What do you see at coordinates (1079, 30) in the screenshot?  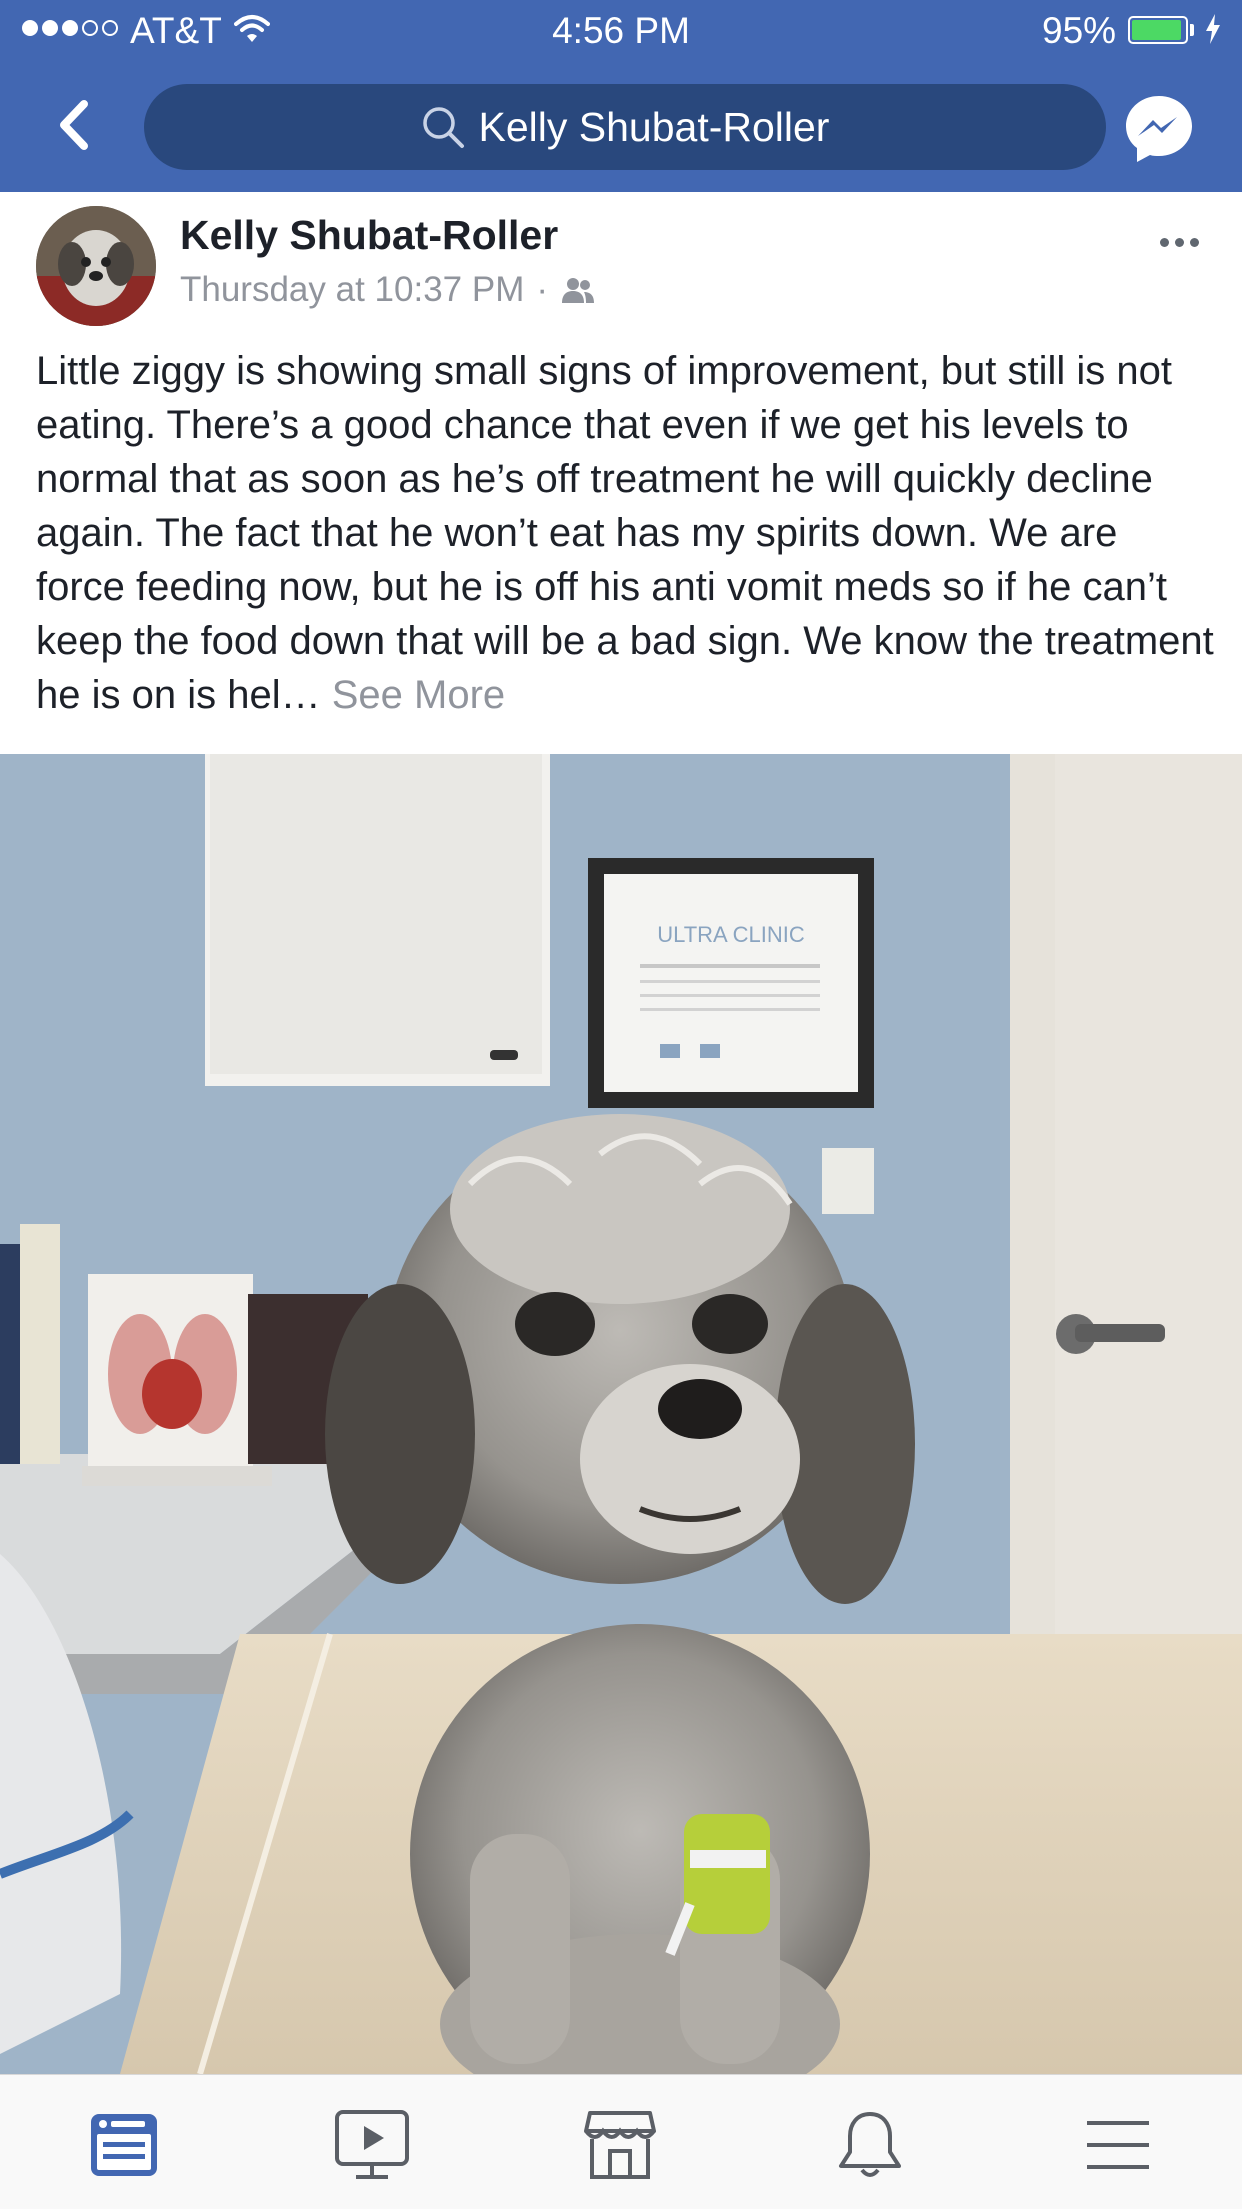 I see `battery-percentage: 95%` at bounding box center [1079, 30].